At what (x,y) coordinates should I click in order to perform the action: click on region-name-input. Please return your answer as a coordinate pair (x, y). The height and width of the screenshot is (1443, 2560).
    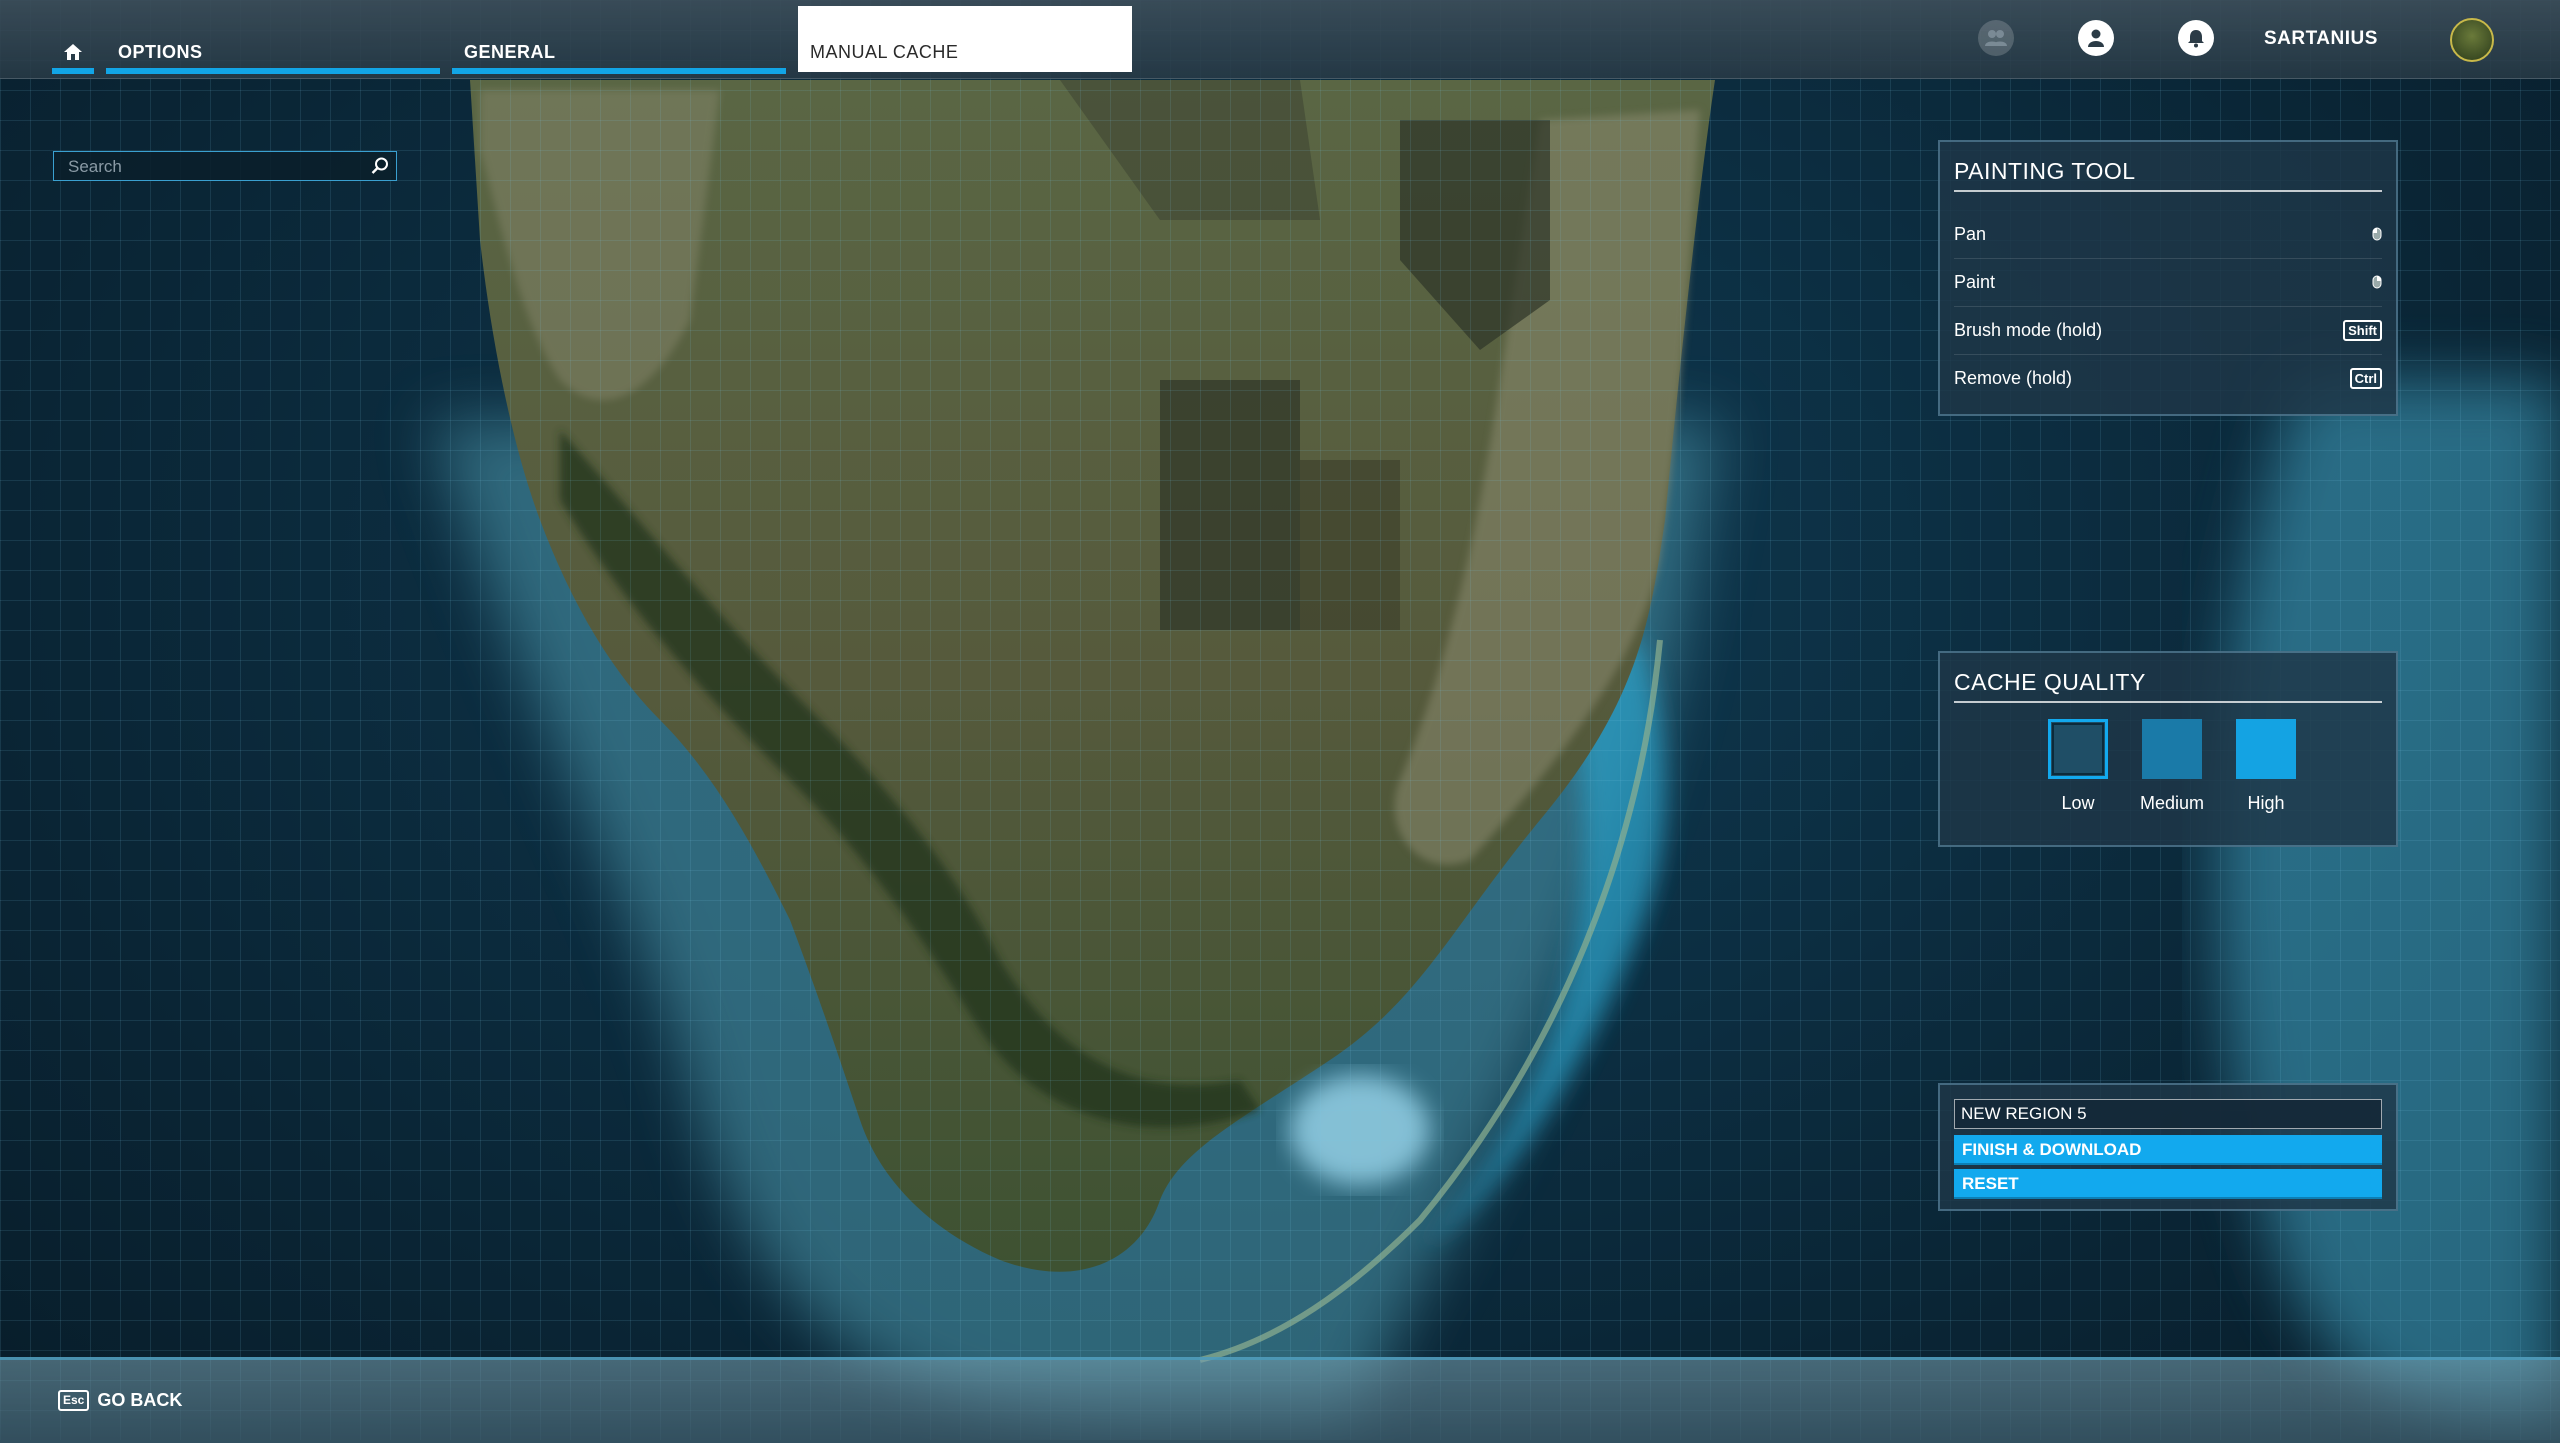
    Looking at the image, I should click on (2168, 1114).